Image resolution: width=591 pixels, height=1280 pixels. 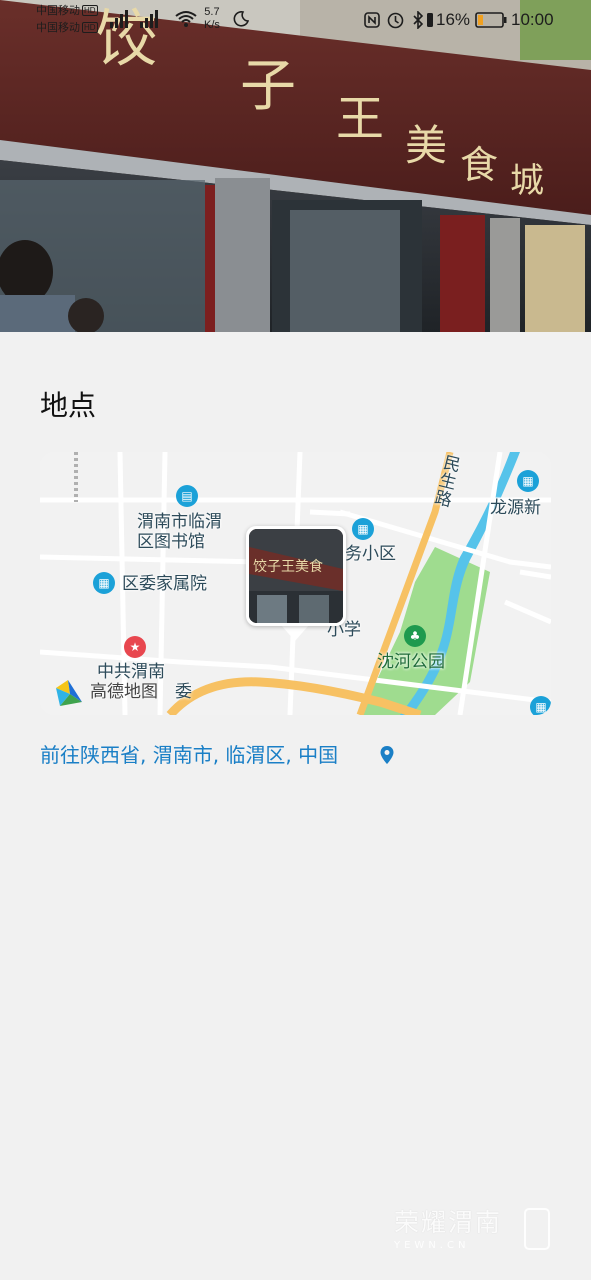 What do you see at coordinates (411, 662) in the screenshot?
I see `map-label-park: 沈河公园` at bounding box center [411, 662].